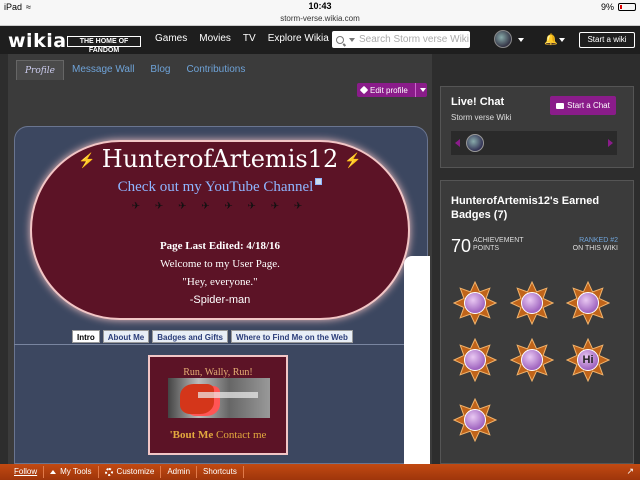 The image size is (640, 480). What do you see at coordinates (319, 181) in the screenshot?
I see `external-link-icon` at bounding box center [319, 181].